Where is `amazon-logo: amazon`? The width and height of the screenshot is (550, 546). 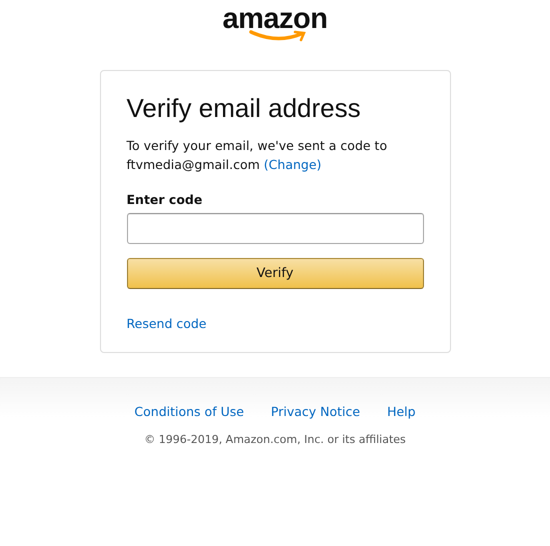 amazon-logo: amazon is located at coordinates (275, 19).